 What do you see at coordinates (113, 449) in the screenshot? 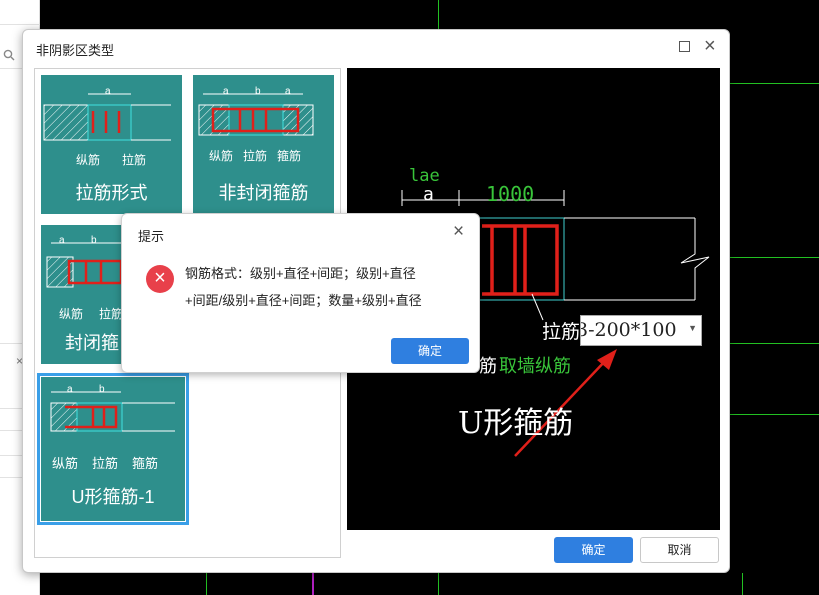
I see `tile-u-stirrup-1: a b 纵筋 拉筋 箍筋 U形箍筋-1` at bounding box center [113, 449].